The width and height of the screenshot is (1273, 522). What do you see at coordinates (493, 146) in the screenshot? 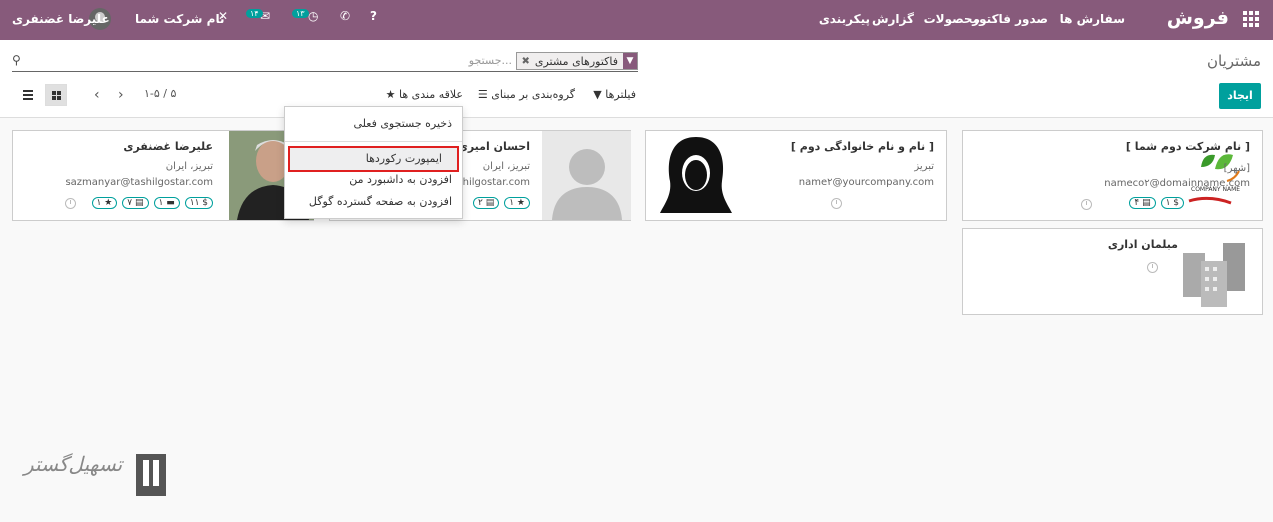
I see `card-name: احسان امیری` at bounding box center [493, 146].